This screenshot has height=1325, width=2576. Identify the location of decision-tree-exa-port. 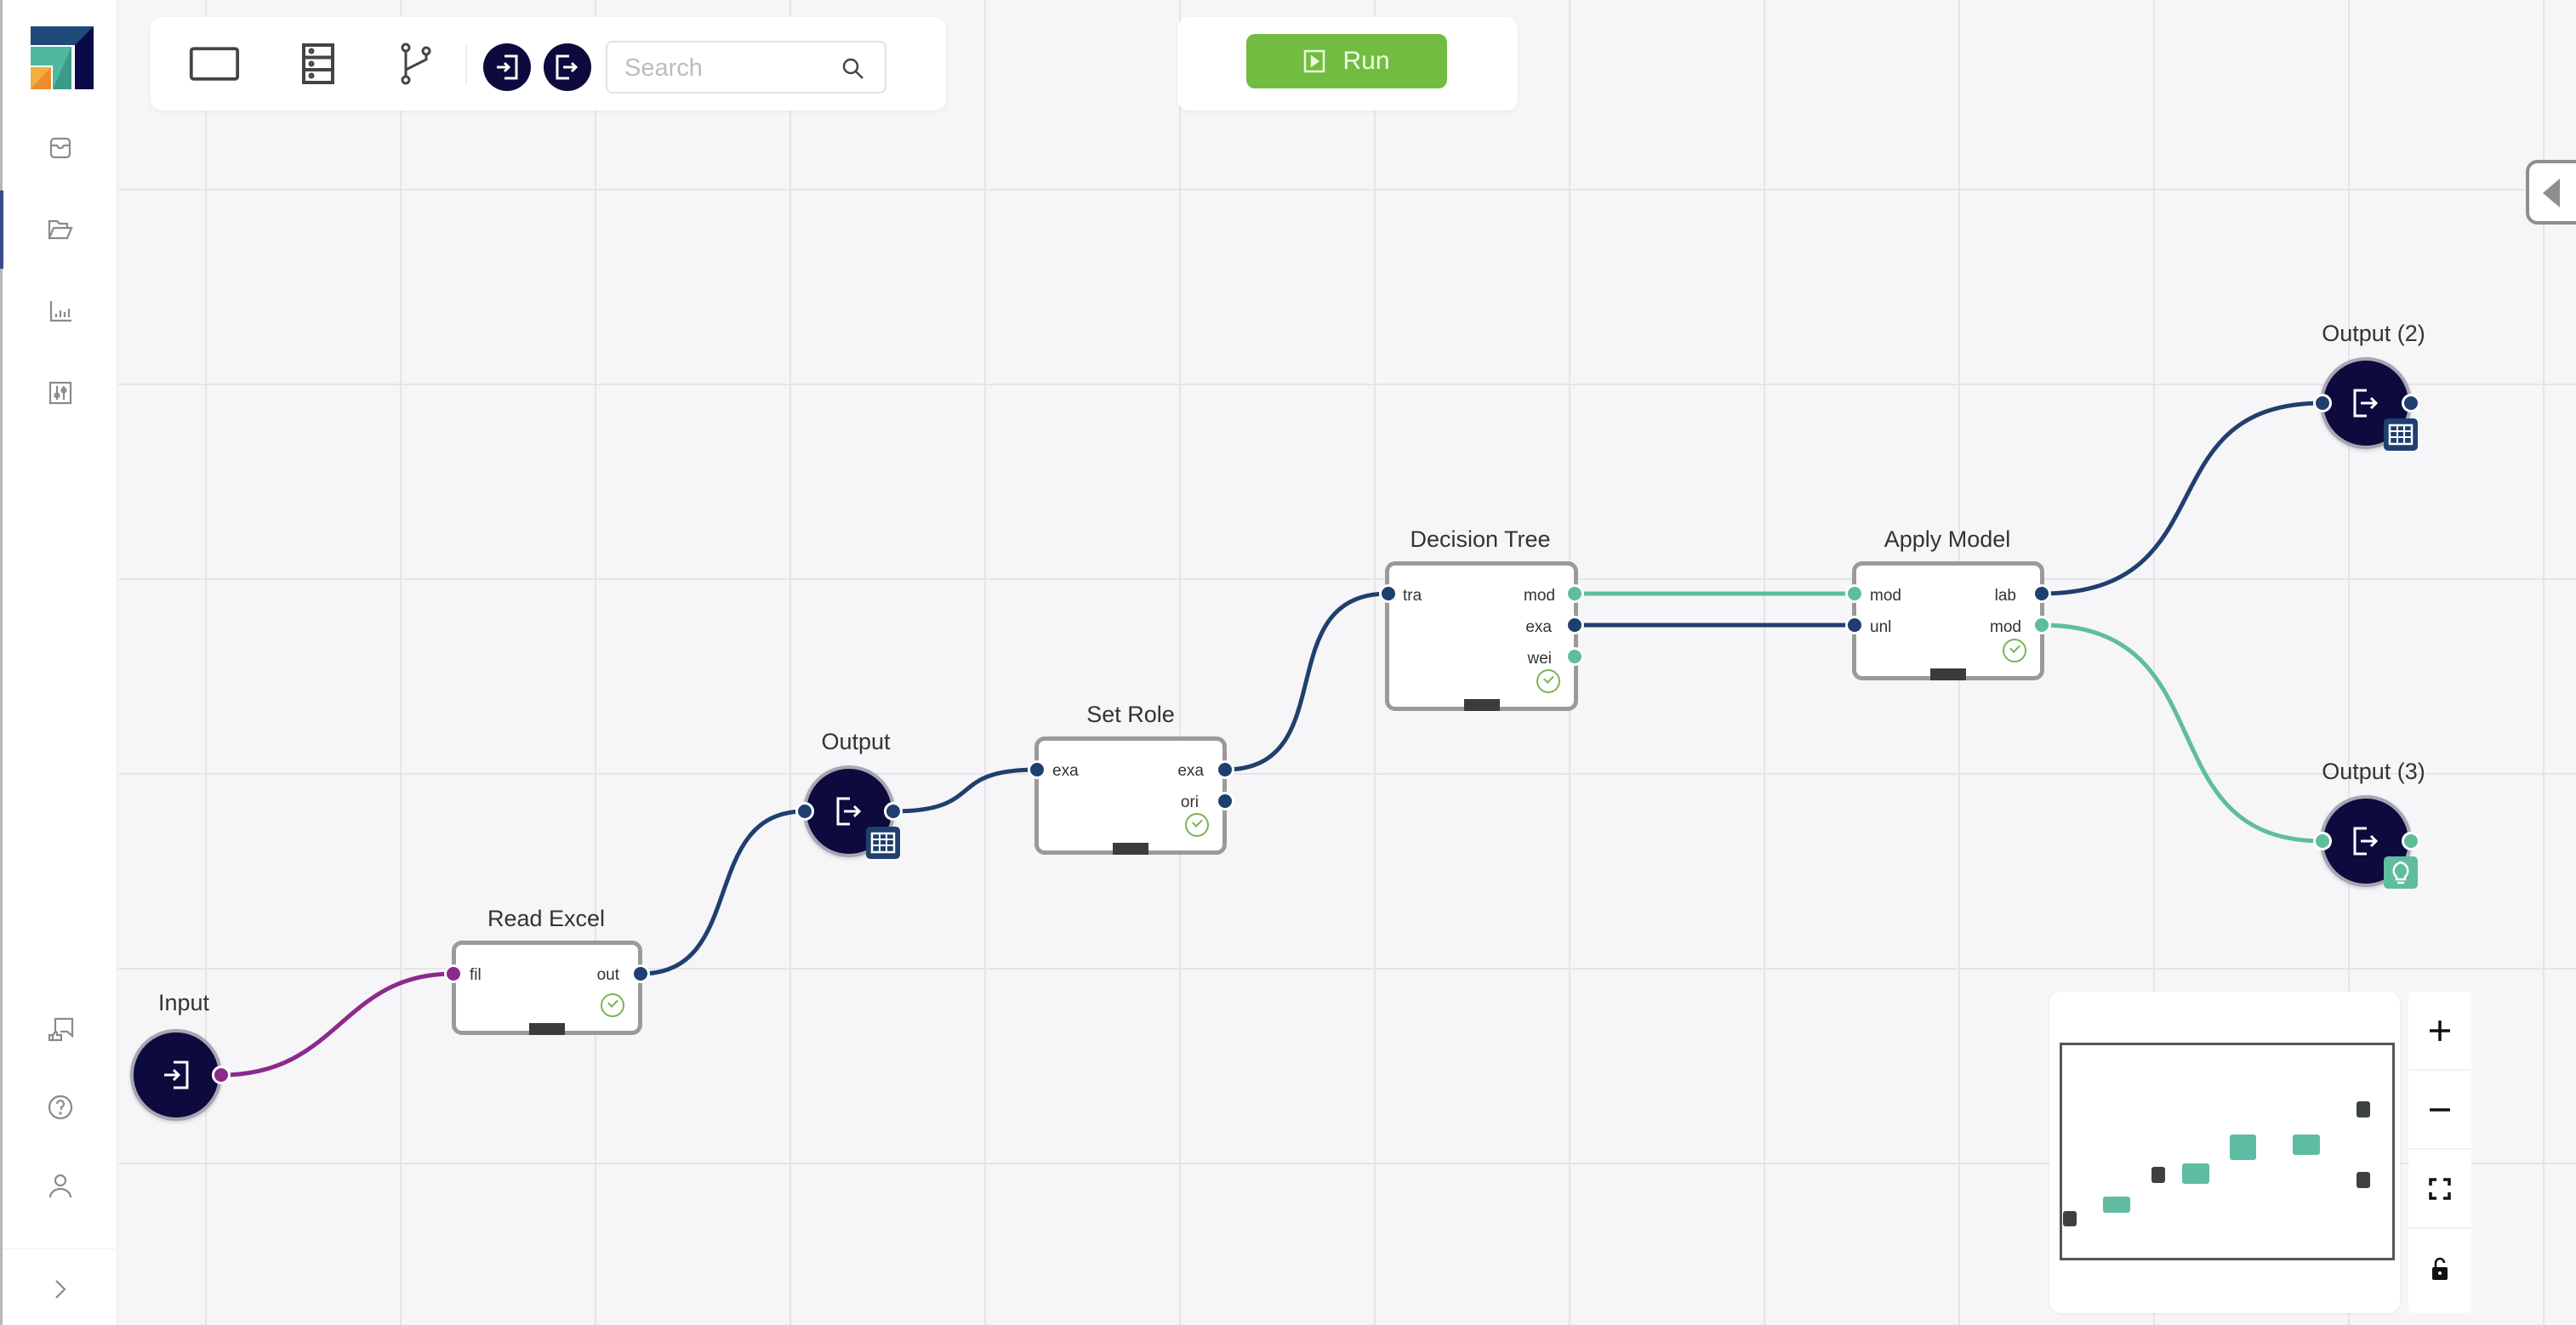
(1574, 625).